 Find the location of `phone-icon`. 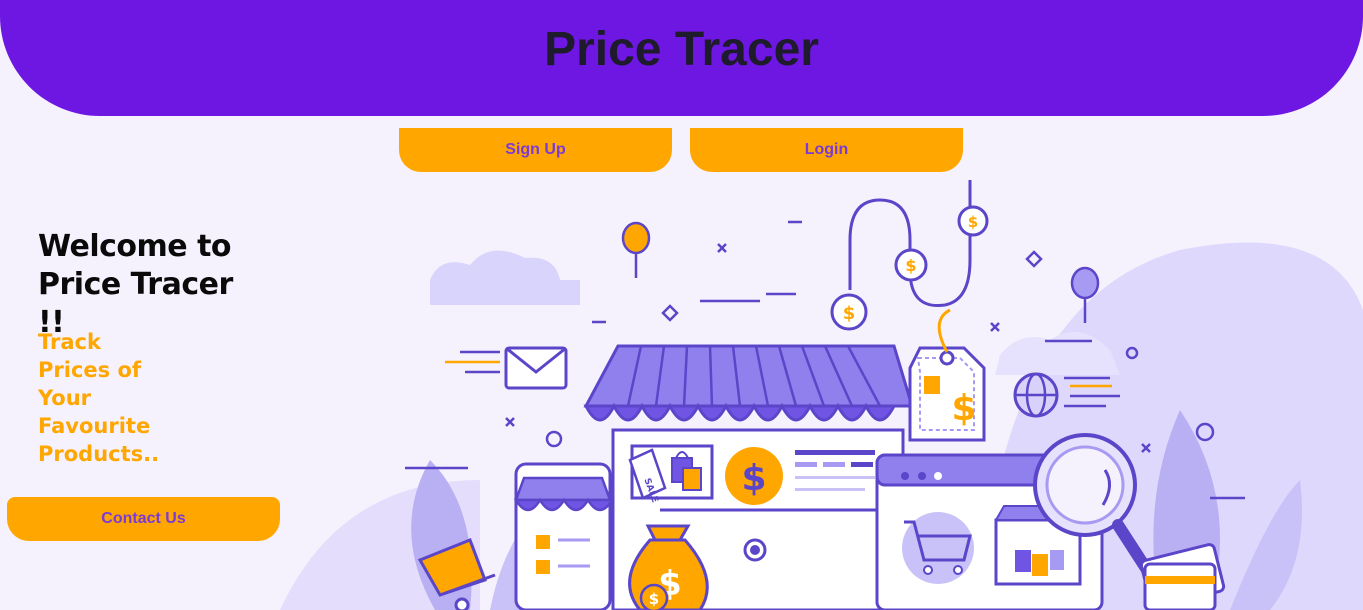

phone-icon is located at coordinates (564, 536).